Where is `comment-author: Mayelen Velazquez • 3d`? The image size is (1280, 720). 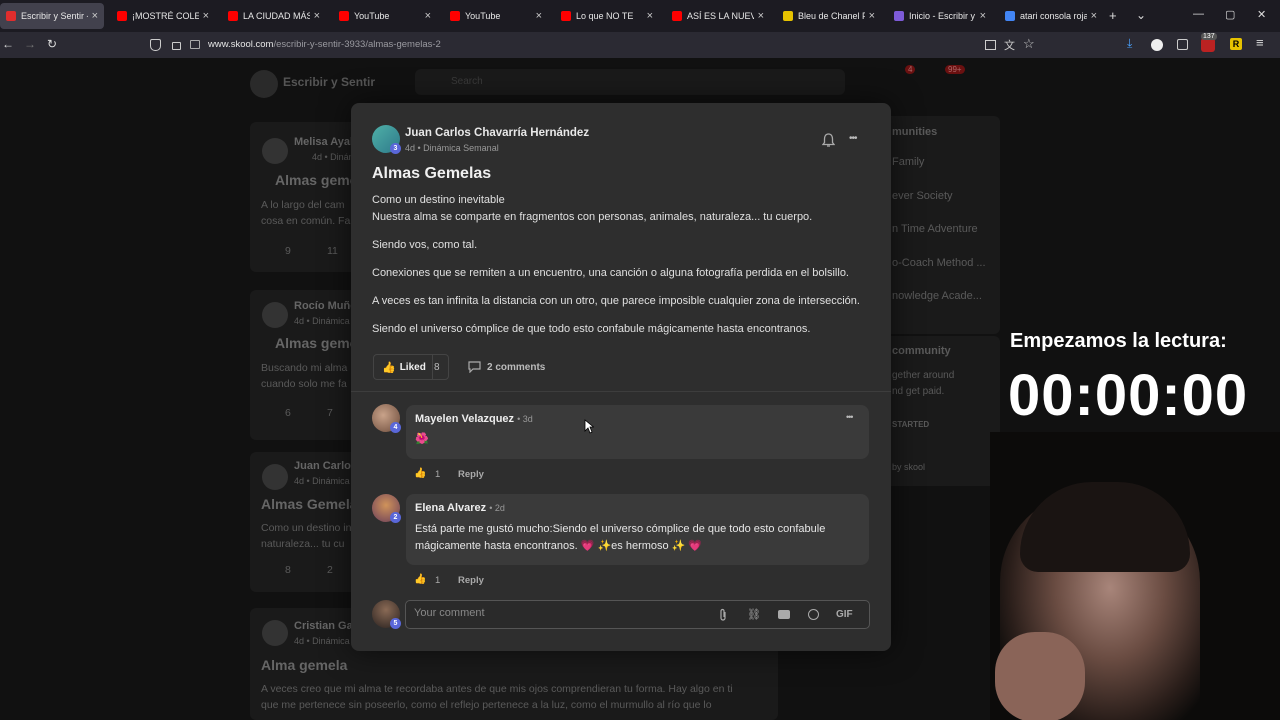 comment-author: Mayelen Velazquez • 3d is located at coordinates (474, 419).